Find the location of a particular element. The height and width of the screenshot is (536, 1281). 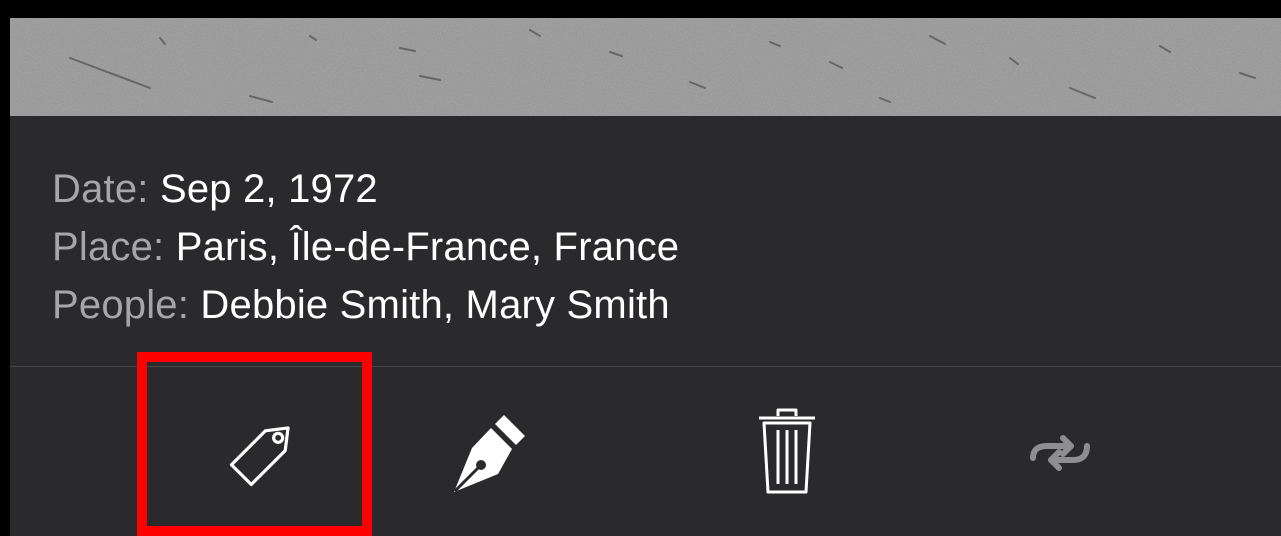

pen-nib-icon is located at coordinates (489, 453).